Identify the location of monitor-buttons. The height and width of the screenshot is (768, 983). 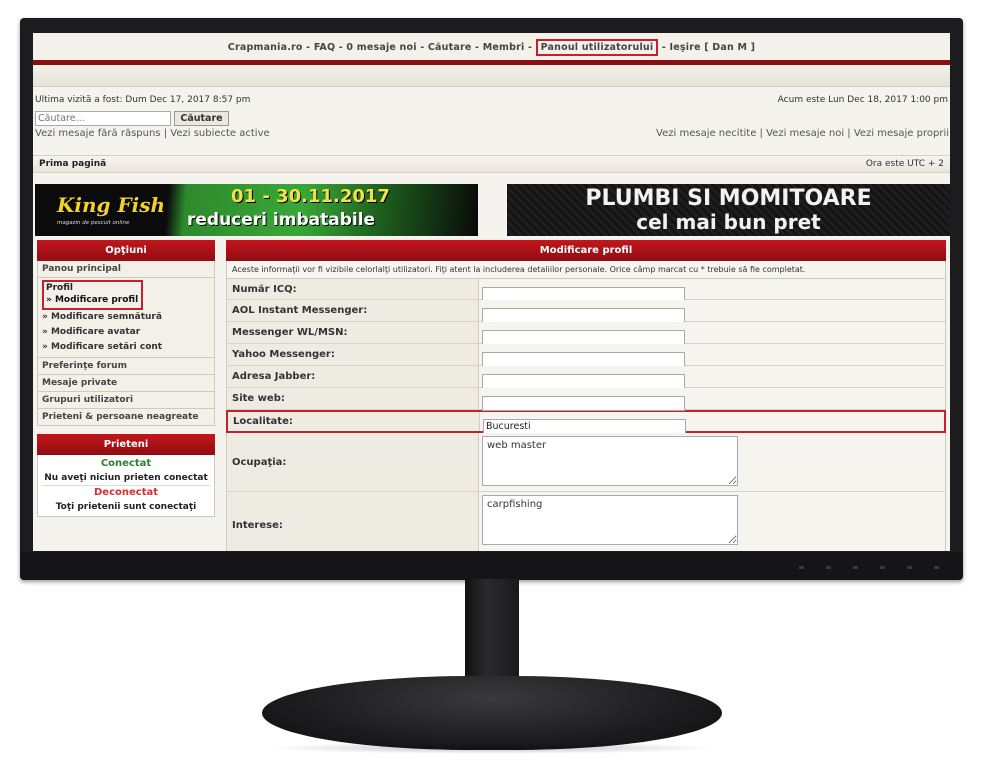
(869, 567).